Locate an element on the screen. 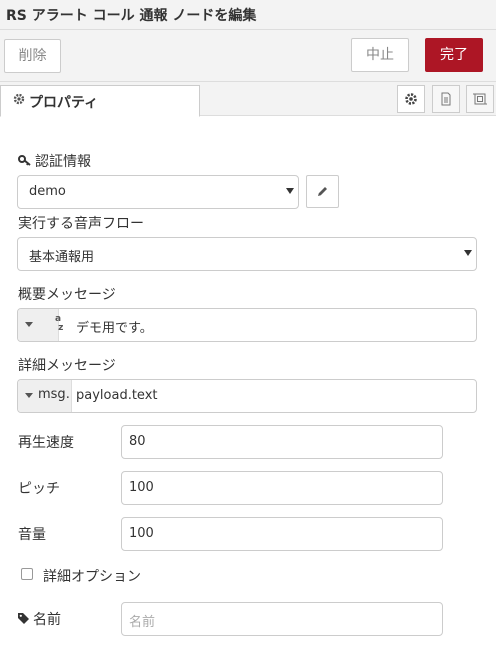 The image size is (496, 646). edit-credentials-button is located at coordinates (322, 191).